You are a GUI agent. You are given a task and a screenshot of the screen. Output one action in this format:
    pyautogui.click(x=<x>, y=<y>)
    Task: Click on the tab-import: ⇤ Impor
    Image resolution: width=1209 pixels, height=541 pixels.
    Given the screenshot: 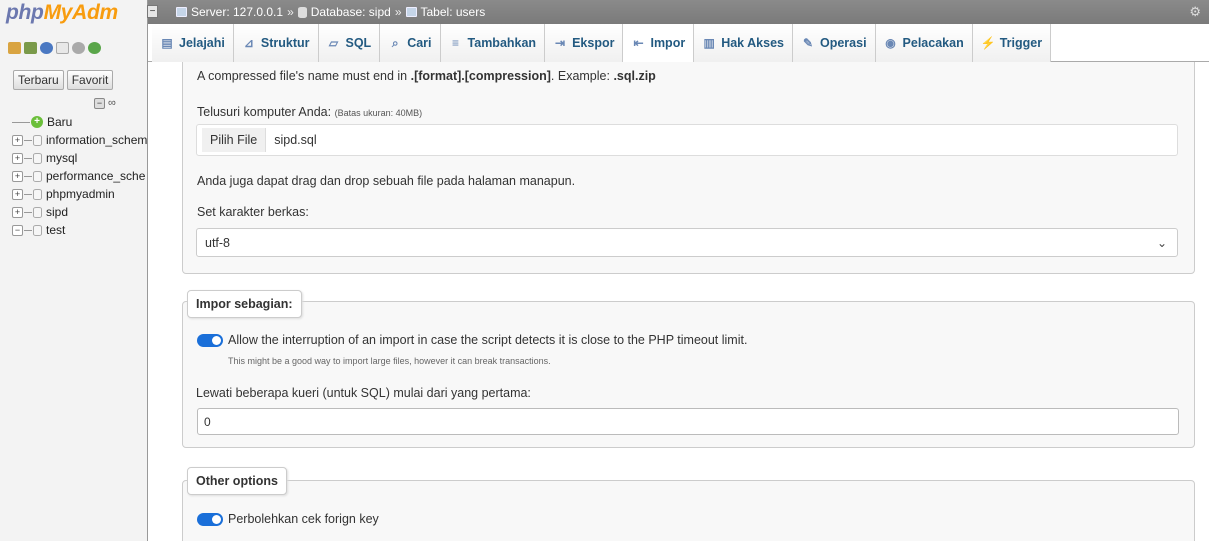 What is the action you would take?
    pyautogui.click(x=659, y=43)
    